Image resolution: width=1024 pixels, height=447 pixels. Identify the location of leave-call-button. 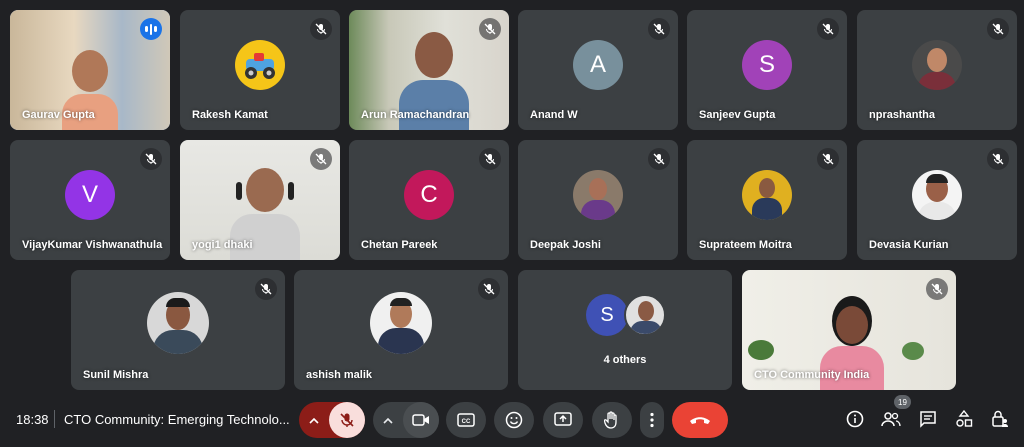
(700, 420).